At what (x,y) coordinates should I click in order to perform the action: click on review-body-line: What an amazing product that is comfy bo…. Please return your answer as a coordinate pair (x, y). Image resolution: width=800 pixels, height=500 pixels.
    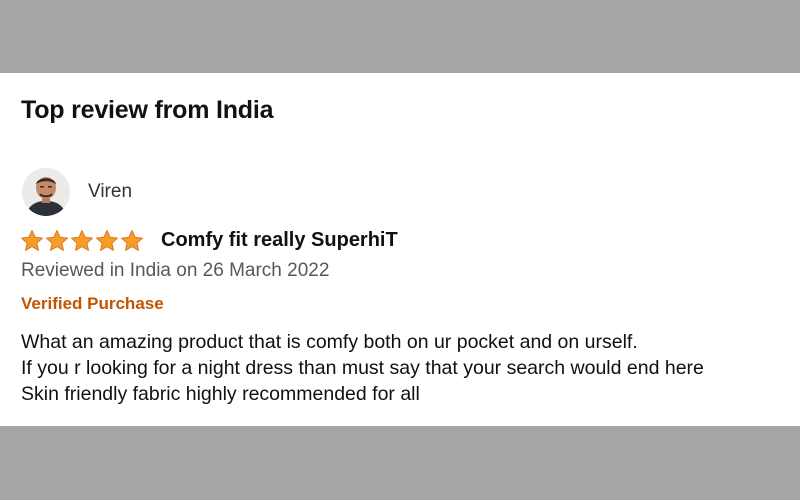
    Looking at the image, I should click on (329, 342).